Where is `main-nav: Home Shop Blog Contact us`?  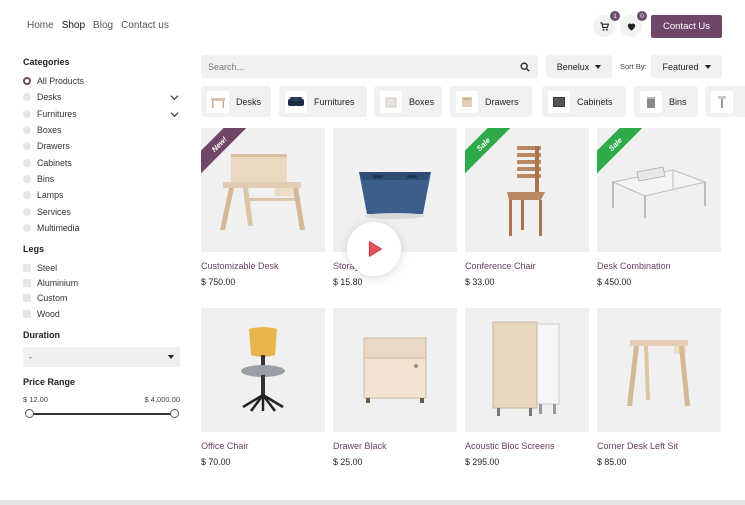 main-nav: Home Shop Blog Contact us is located at coordinates (98, 25).